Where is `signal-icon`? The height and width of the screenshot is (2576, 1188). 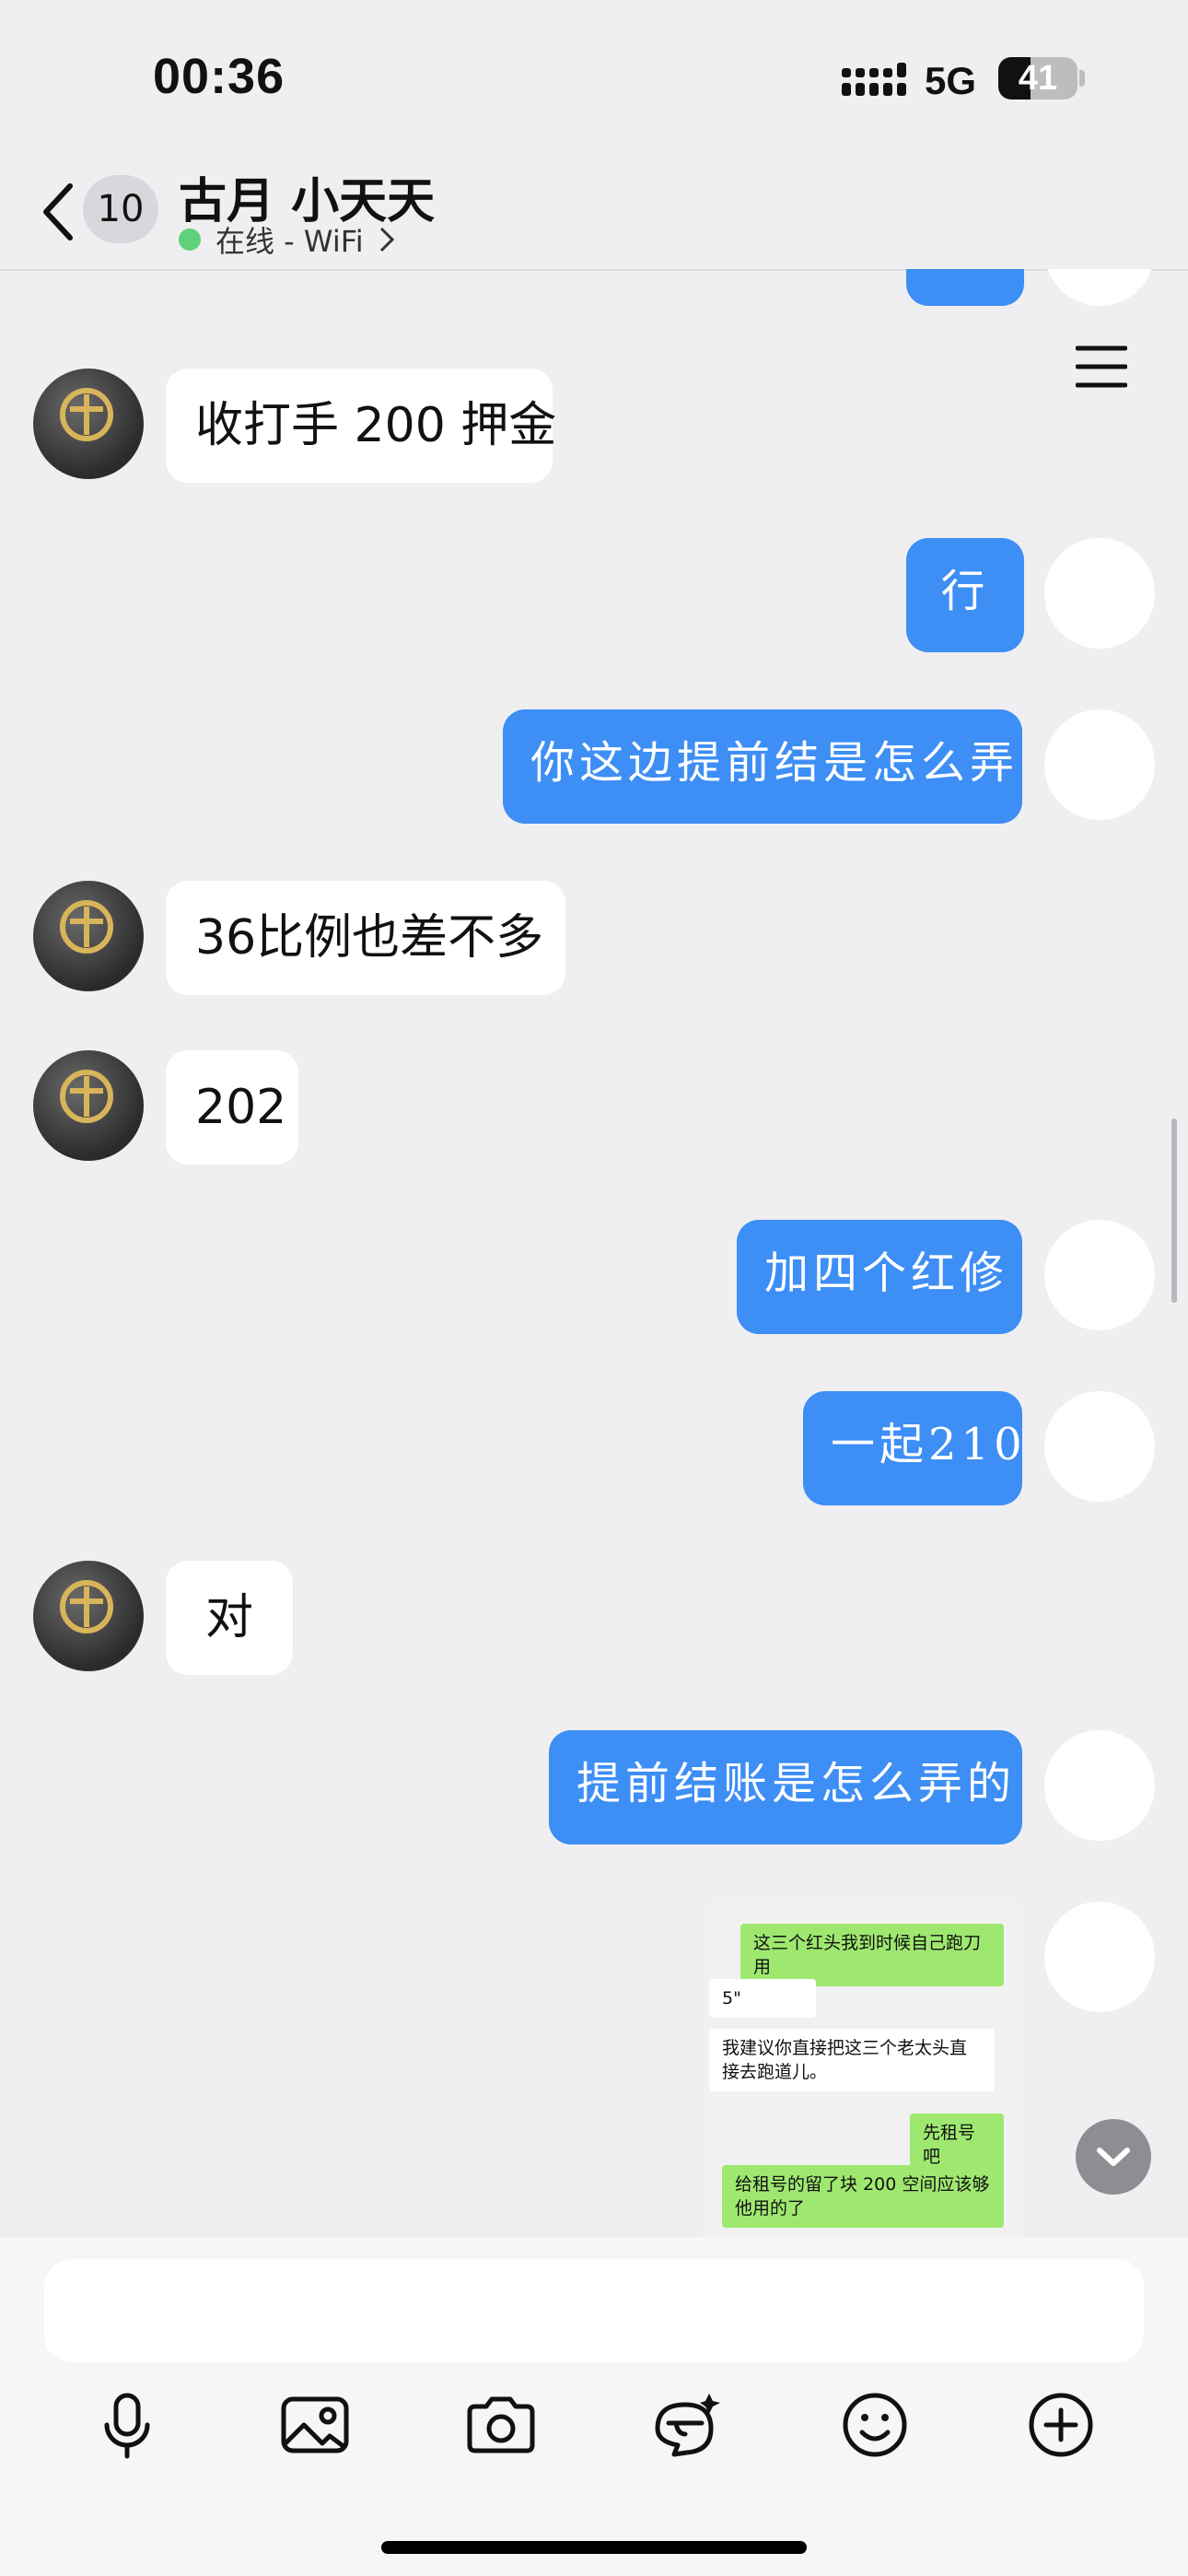
signal-icon is located at coordinates (874, 79).